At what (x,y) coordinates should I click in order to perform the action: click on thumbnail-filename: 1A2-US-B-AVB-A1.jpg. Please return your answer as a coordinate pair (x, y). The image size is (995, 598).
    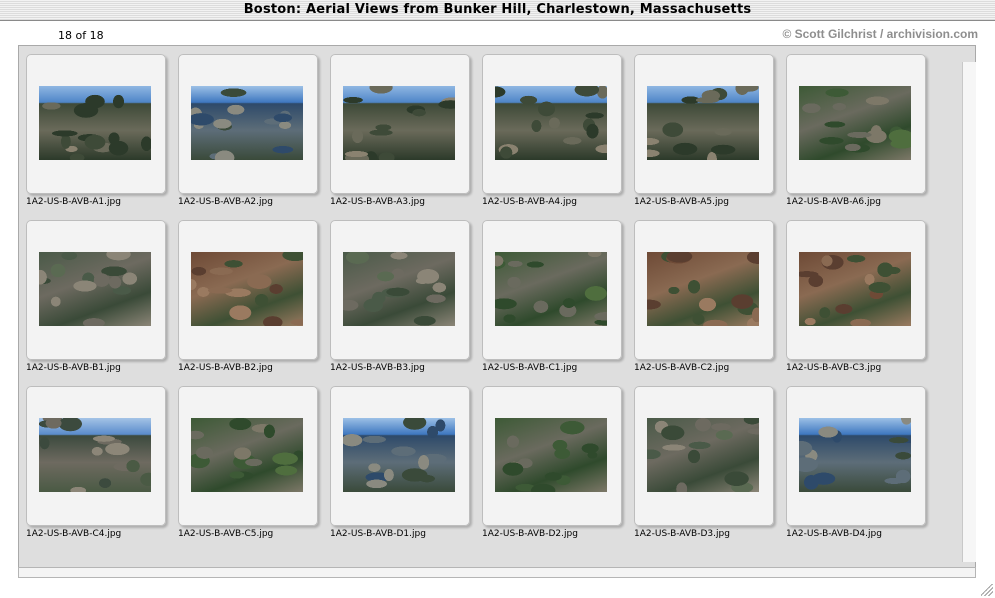
    Looking at the image, I should click on (73, 202).